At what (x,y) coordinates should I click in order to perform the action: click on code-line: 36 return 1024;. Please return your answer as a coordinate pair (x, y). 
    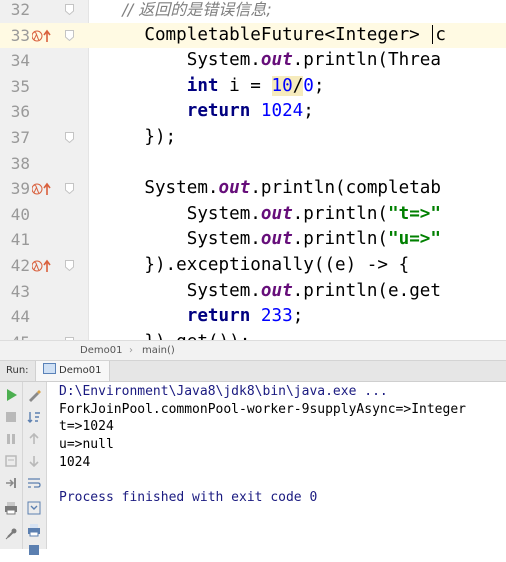
    Looking at the image, I should click on (253, 112).